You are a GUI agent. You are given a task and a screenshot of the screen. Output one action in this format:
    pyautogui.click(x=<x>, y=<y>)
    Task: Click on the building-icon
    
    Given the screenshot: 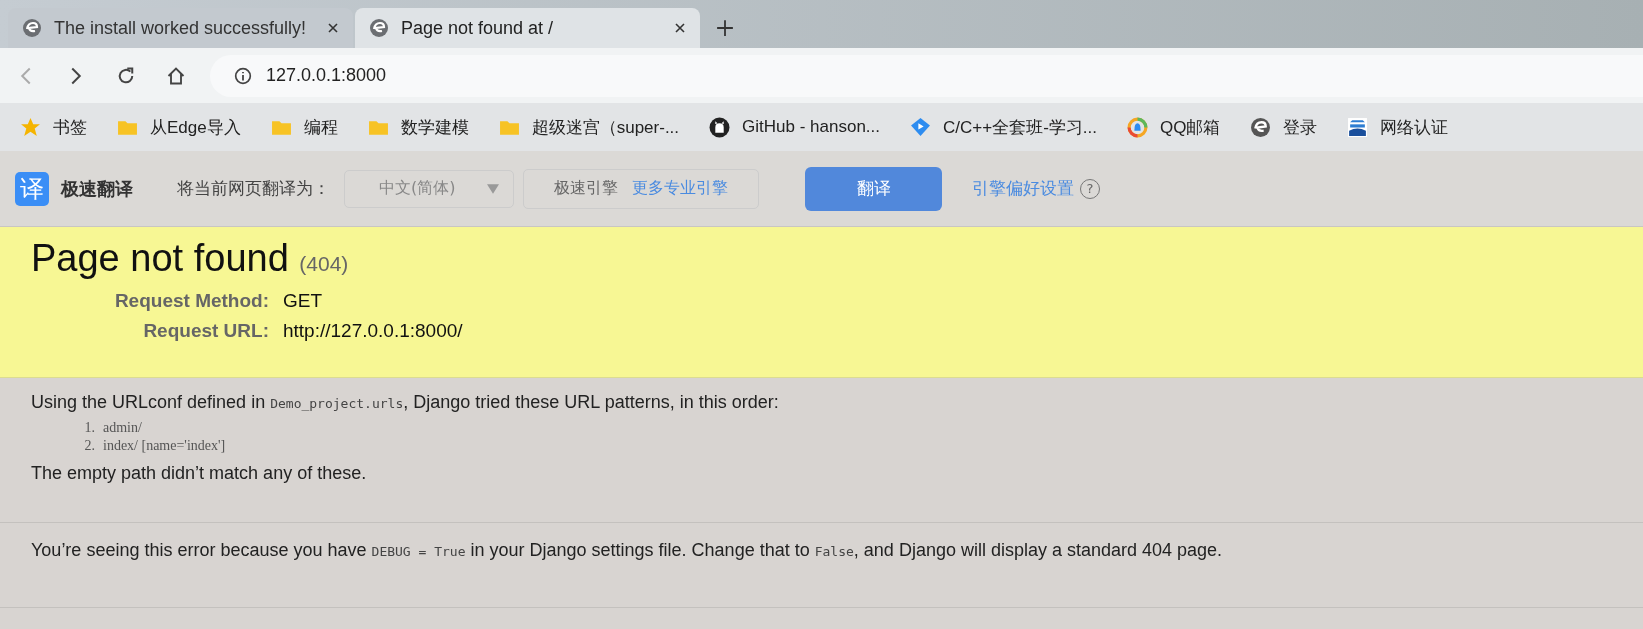 What is the action you would take?
    pyautogui.click(x=1358, y=127)
    